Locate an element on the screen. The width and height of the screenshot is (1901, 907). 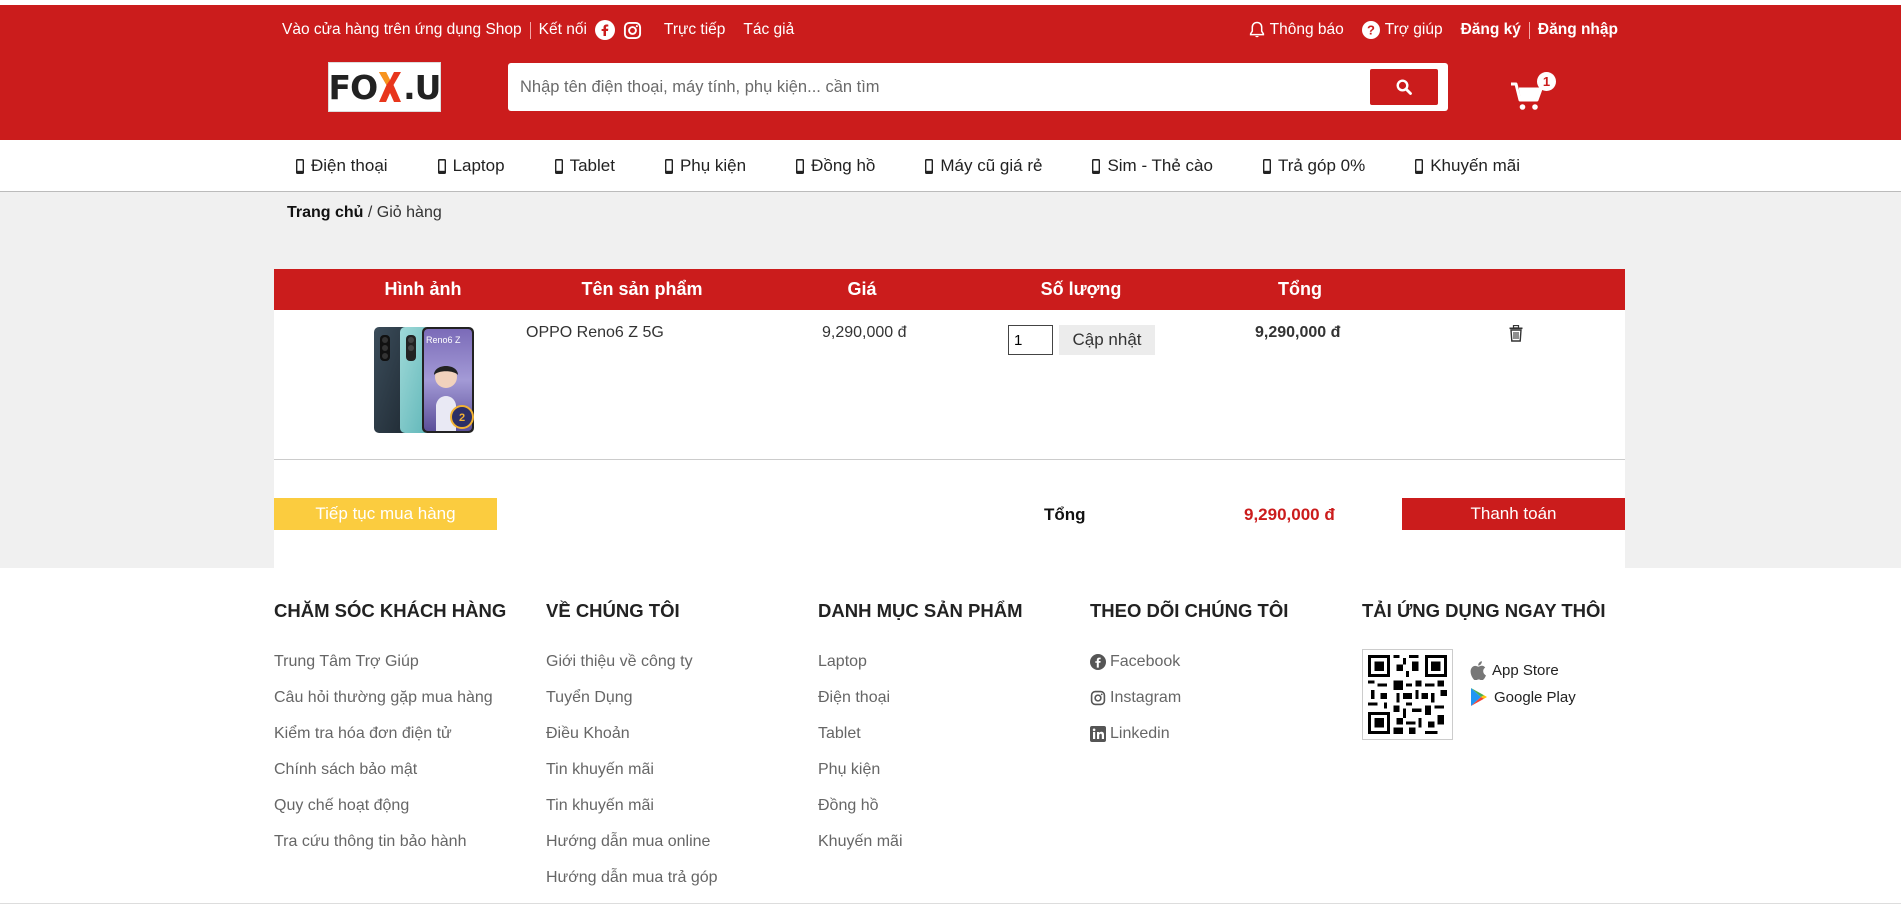
nav-label: Khuyến mãi is located at coordinates (1475, 165).